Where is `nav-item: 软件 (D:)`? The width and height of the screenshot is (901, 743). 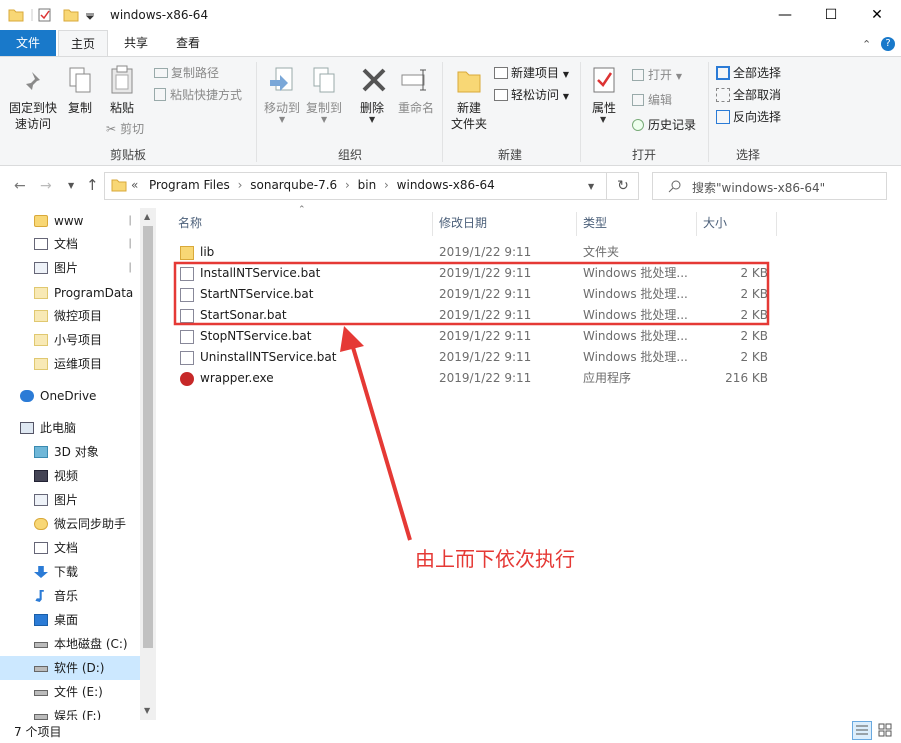
nav-item: 软件 (D:) is located at coordinates (70, 668).